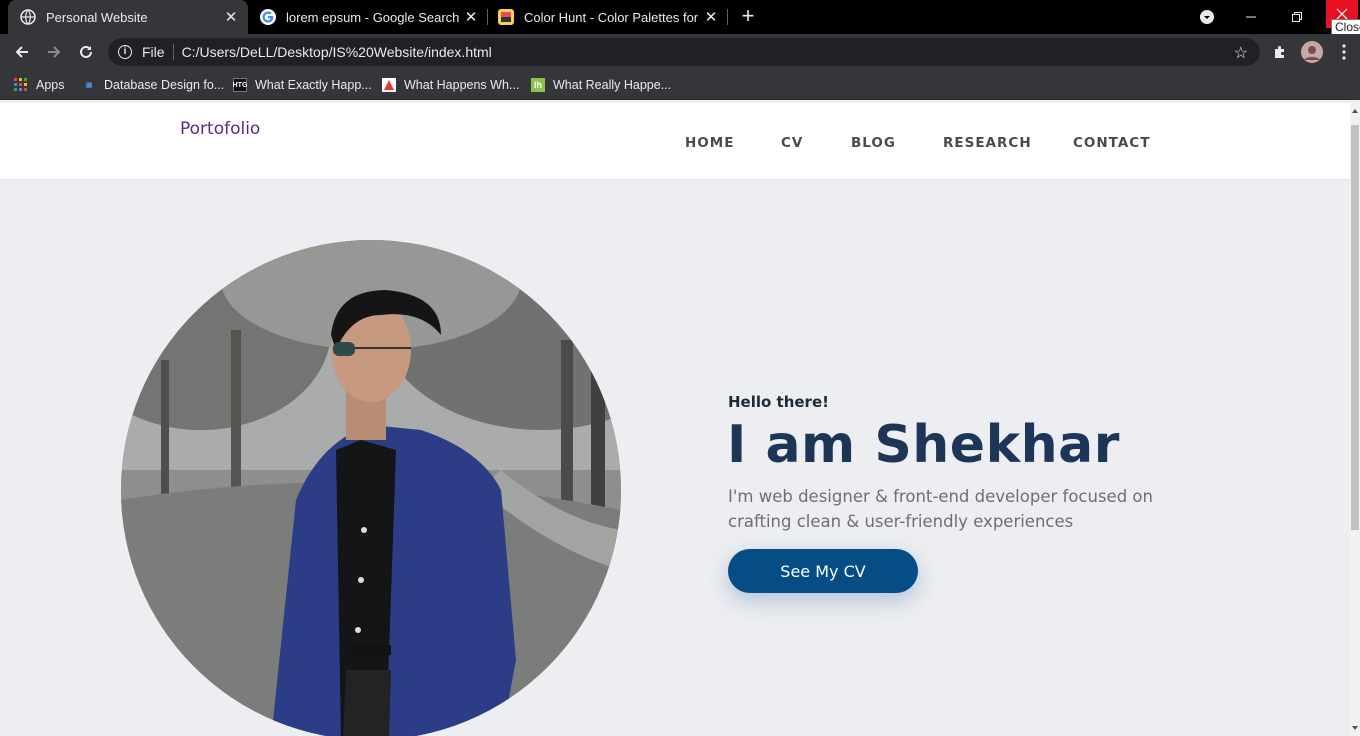 This screenshot has height=736, width=1360. I want to click on puzzle-icon, so click(1279, 52).